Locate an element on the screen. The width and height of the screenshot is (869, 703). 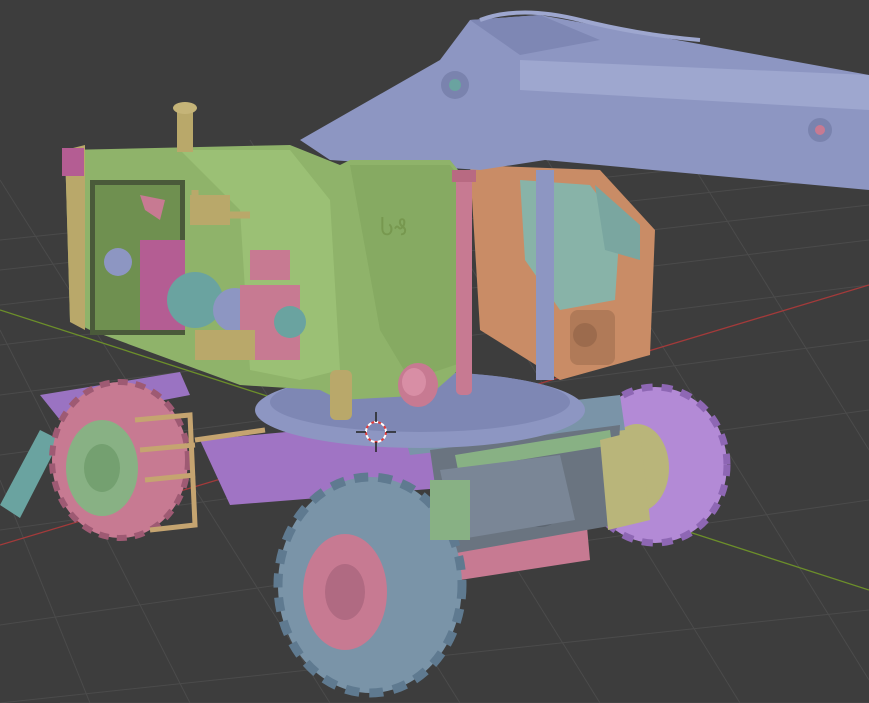
boom-post is located at coordinates (545, 275).